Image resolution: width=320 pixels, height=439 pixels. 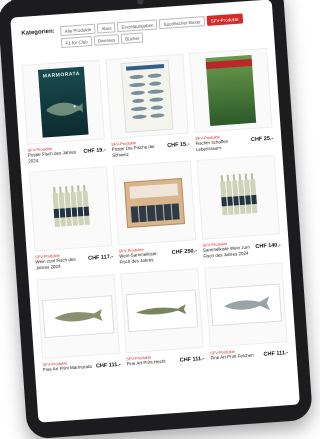 I want to click on product-price: CHF 25.-, so click(x=262, y=139).